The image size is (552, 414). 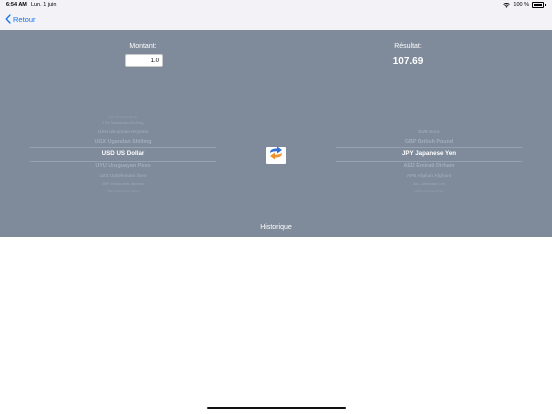 I want to click on back-label: Retour, so click(x=24, y=19).